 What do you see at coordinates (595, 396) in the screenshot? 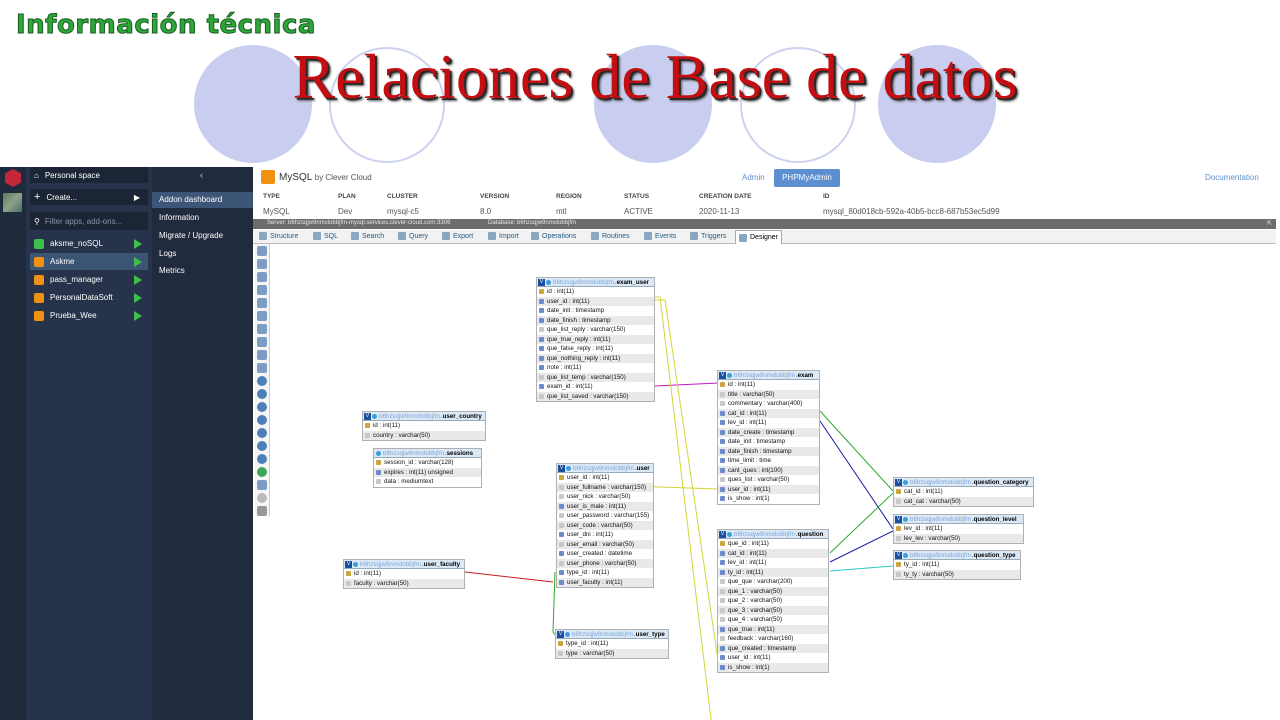
I see `er-column: que_list_saved : varchar(150)` at bounding box center [595, 396].